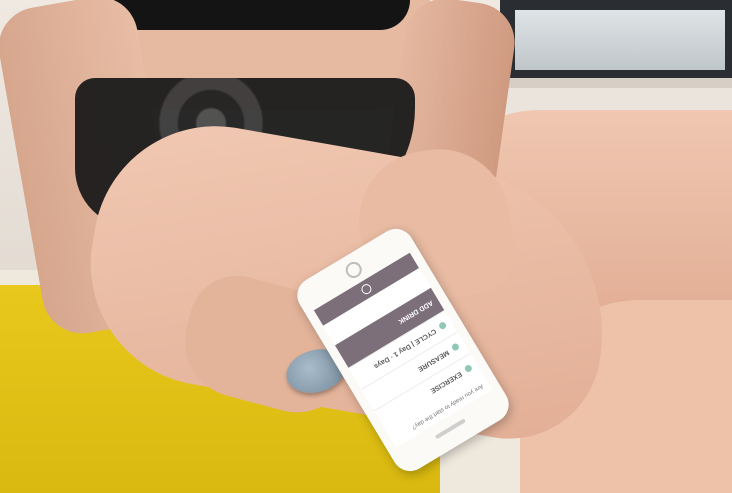 Image resolution: width=732 pixels, height=493 pixels. I want to click on home-tab-icon, so click(366, 289).